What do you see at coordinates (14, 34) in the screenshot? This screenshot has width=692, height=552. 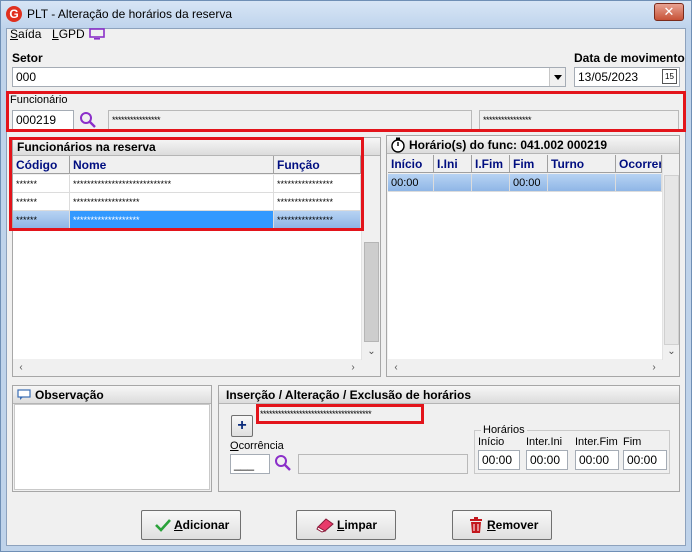 I see `menu-saida-mnemonic: S` at bounding box center [14, 34].